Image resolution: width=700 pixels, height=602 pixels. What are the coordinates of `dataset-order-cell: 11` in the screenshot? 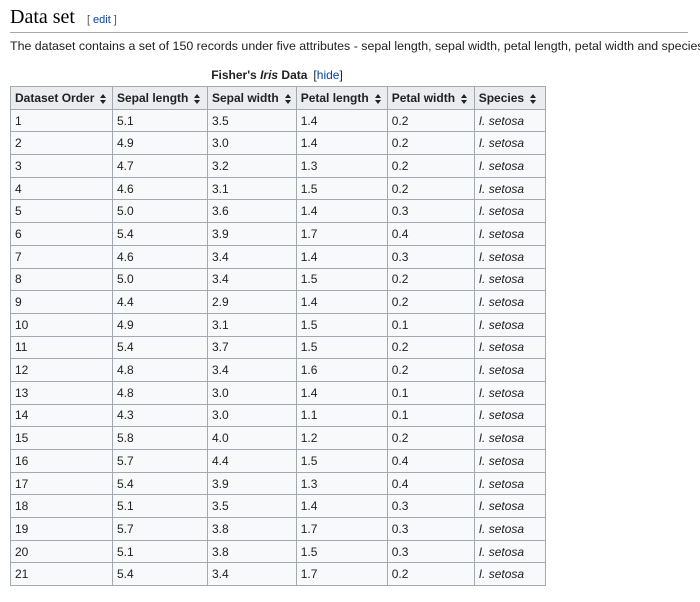 It's located at (61, 347).